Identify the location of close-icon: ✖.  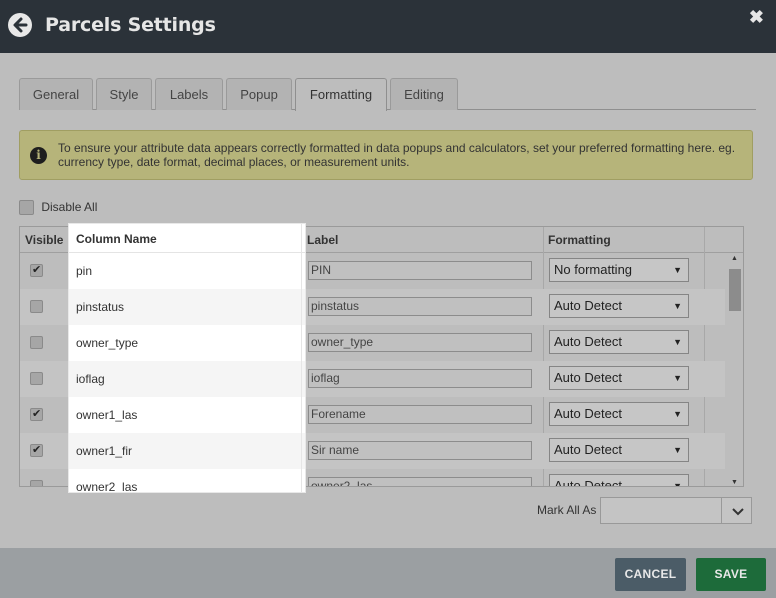
(756, 17).